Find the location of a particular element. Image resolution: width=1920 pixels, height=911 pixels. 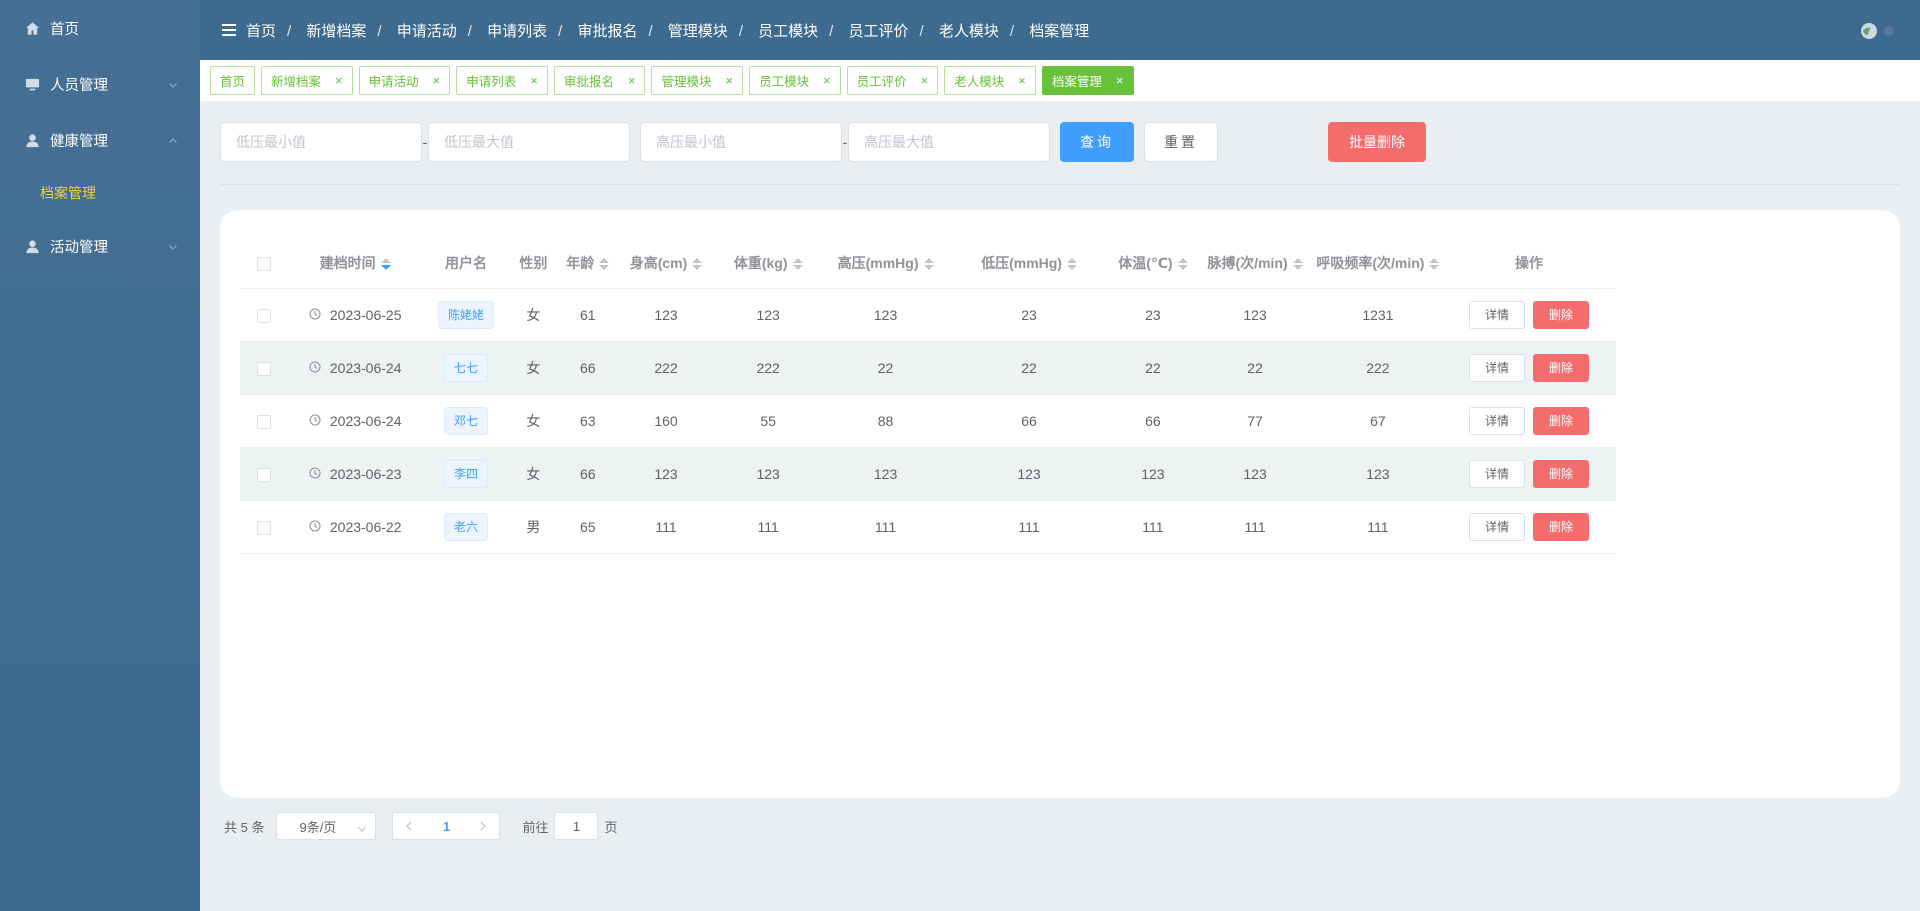

menu-toggle-icon is located at coordinates (229, 30).